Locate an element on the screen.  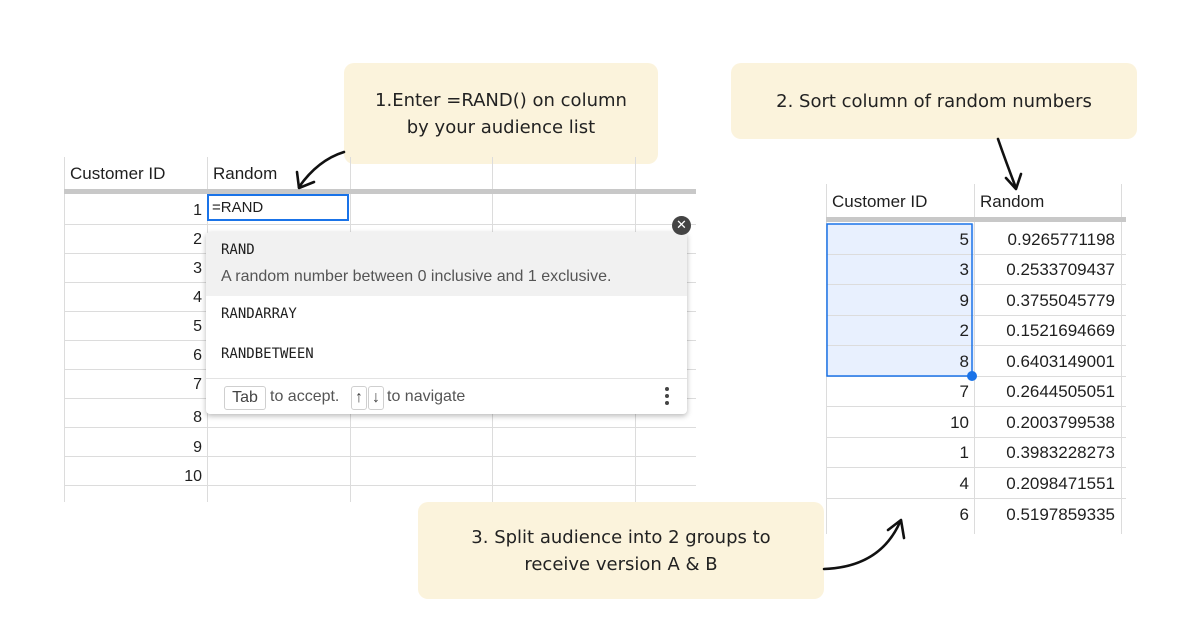
left-cell-id: 2 is located at coordinates (133, 239).